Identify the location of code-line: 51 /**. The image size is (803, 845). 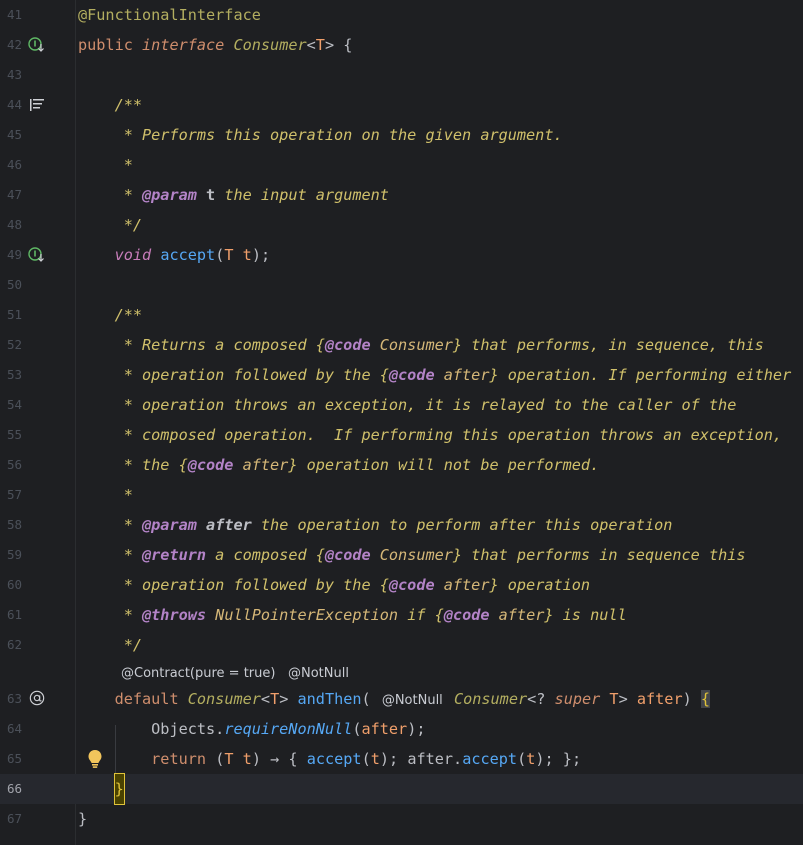
(401, 315).